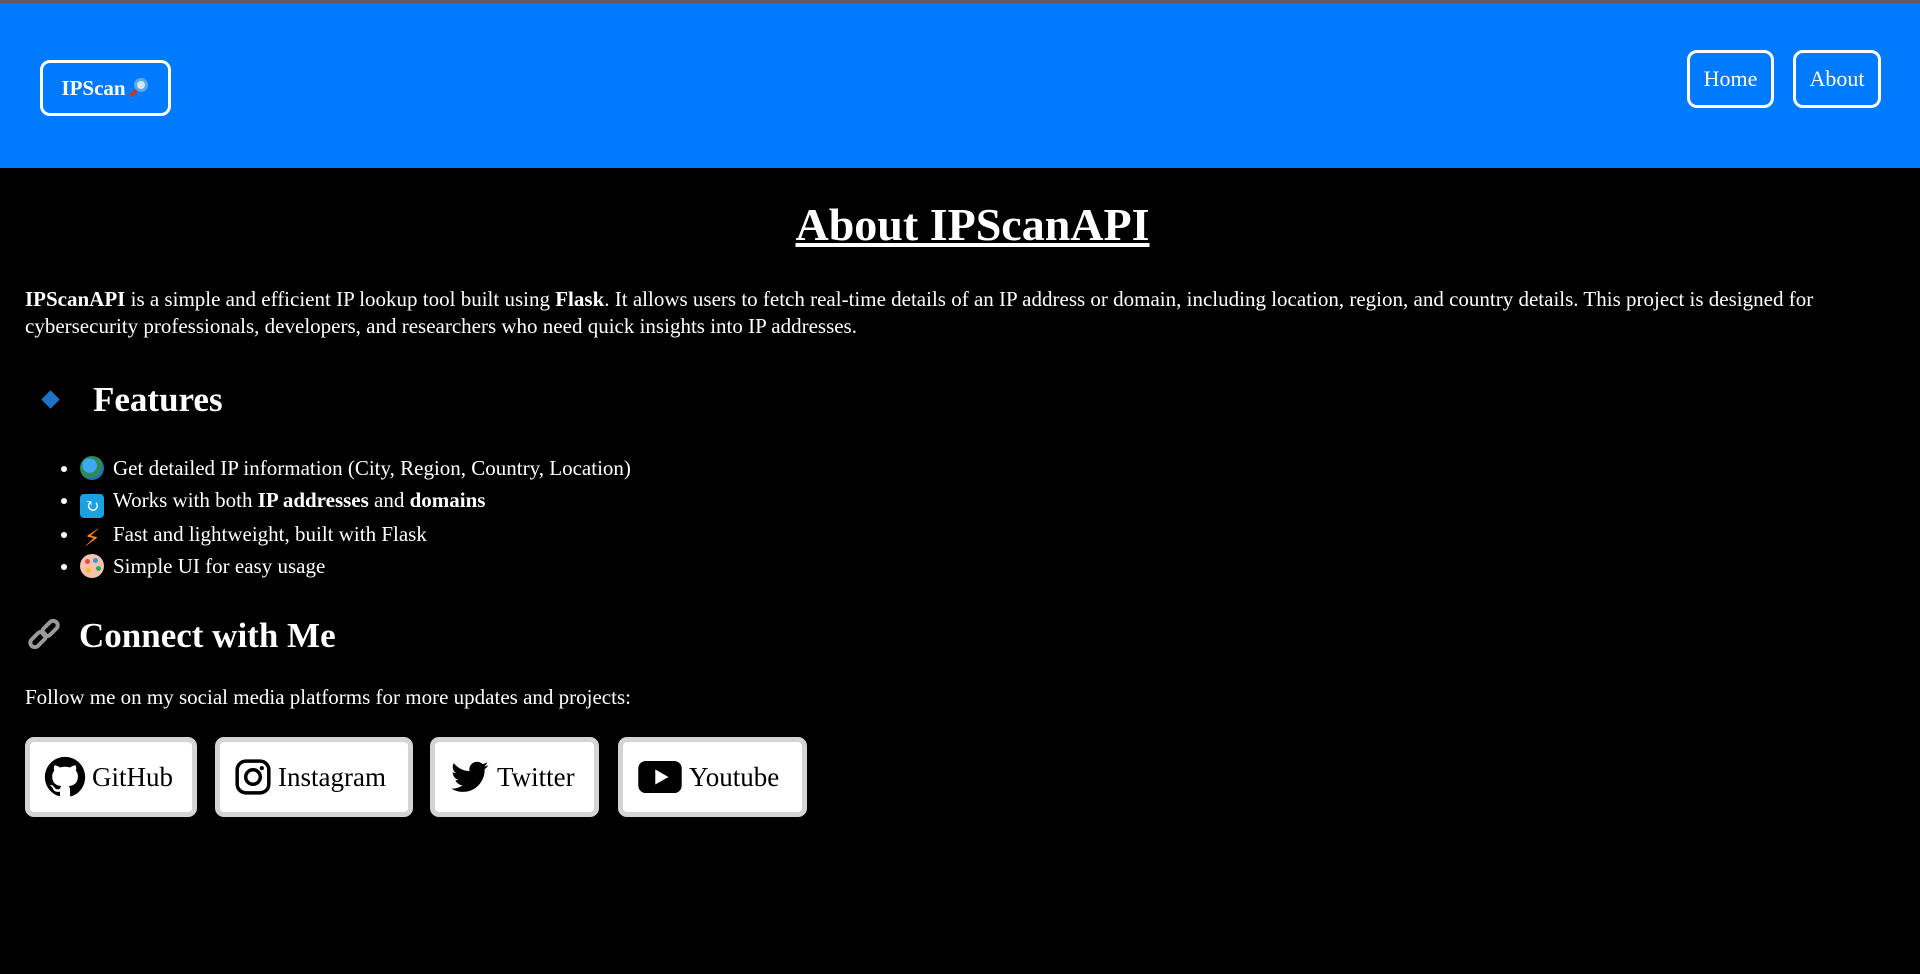 Image resolution: width=1920 pixels, height=974 pixels. I want to click on logo-link: IPScan, so click(105, 88).